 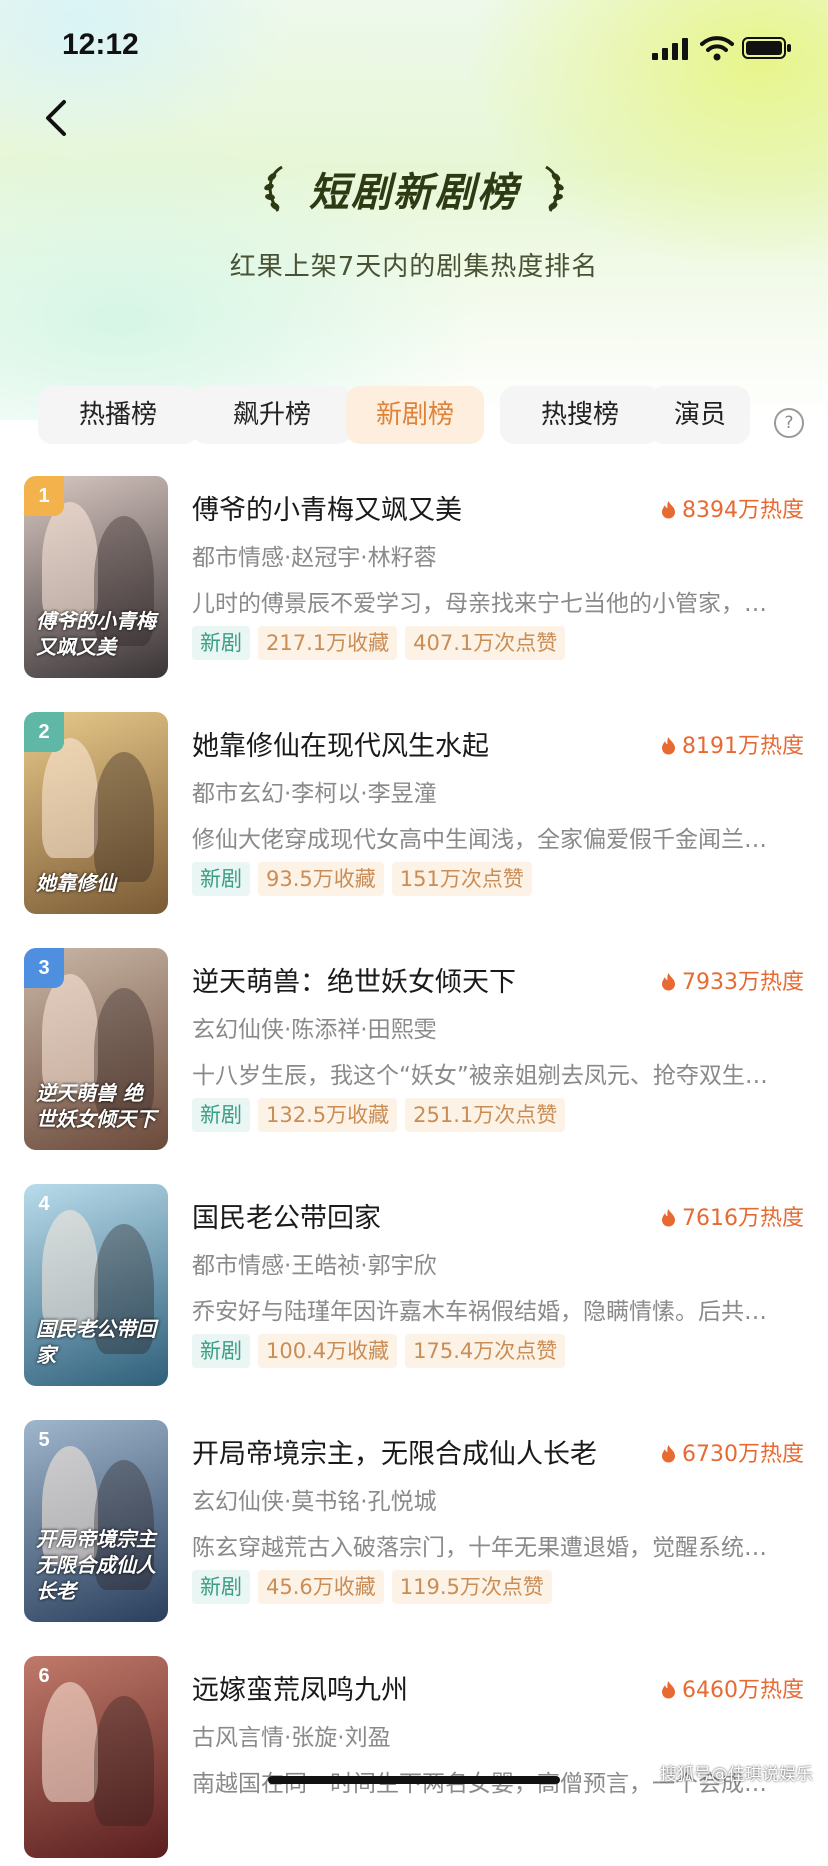 I want to click on cover-title-text: 逆天萌兽 绝世妖女倾天下, so click(x=96, y=1106).